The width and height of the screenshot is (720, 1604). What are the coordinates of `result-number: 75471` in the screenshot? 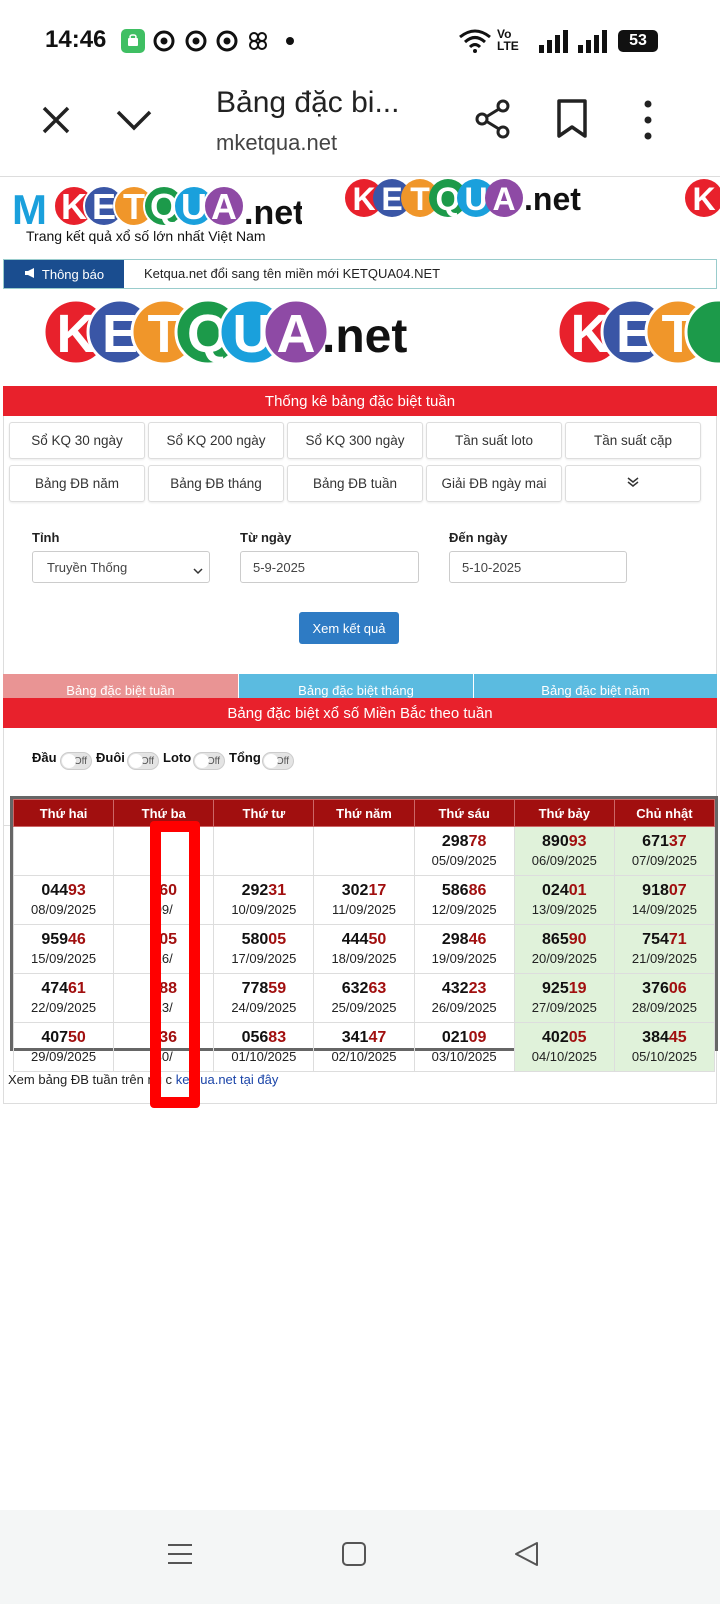 It's located at (664, 940).